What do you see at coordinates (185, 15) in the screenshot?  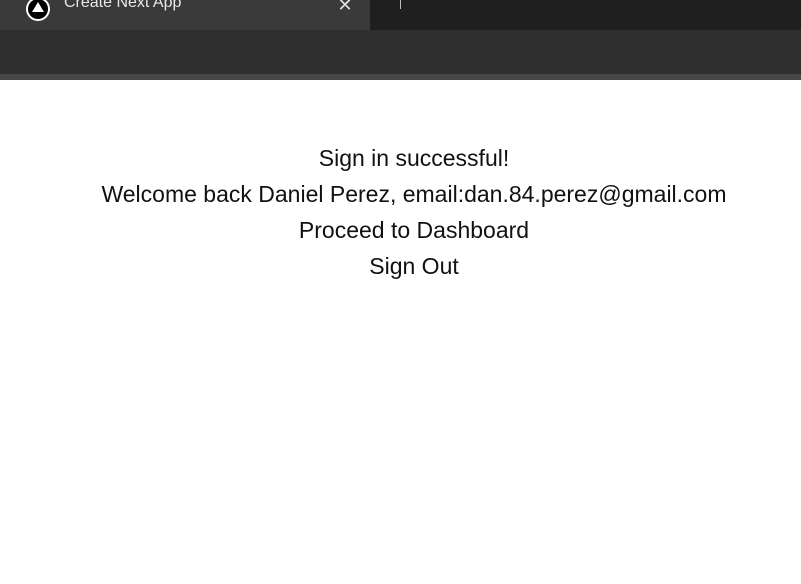 I see `active-tab: Create Next App ✕` at bounding box center [185, 15].